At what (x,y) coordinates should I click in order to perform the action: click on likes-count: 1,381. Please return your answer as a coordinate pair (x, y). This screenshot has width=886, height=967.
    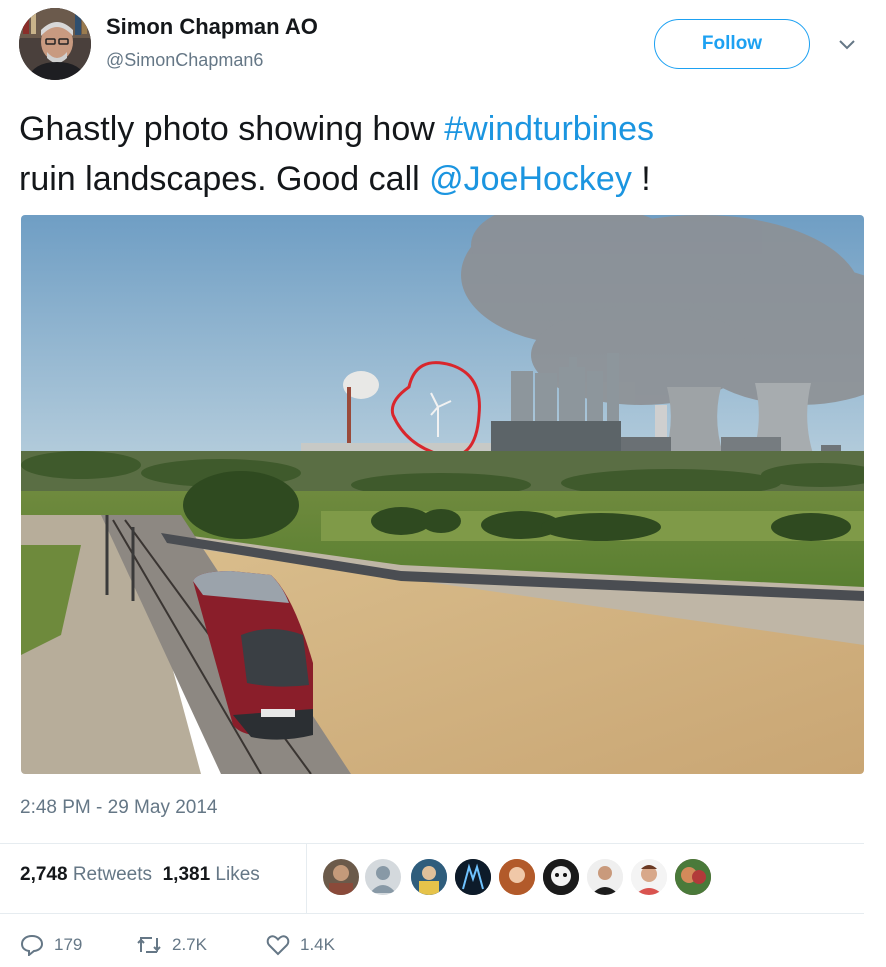
    Looking at the image, I should click on (187, 874).